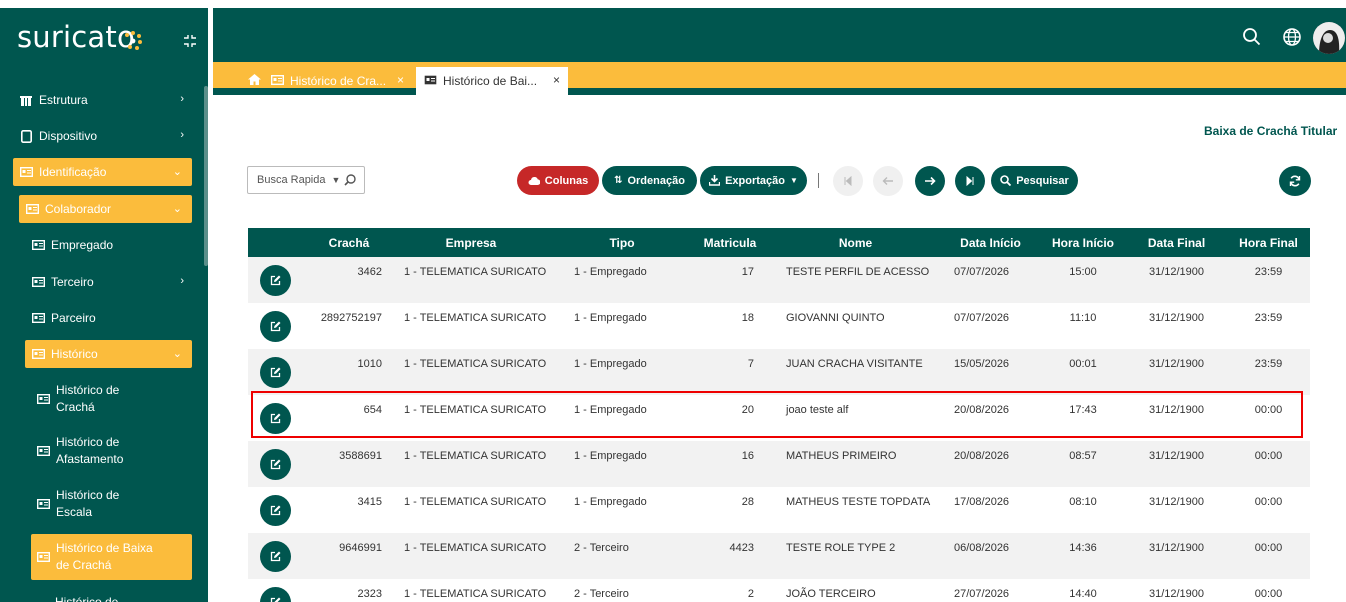  Describe the element at coordinates (1042, 180) in the screenshot. I see `search-label: Pesquisar` at that location.